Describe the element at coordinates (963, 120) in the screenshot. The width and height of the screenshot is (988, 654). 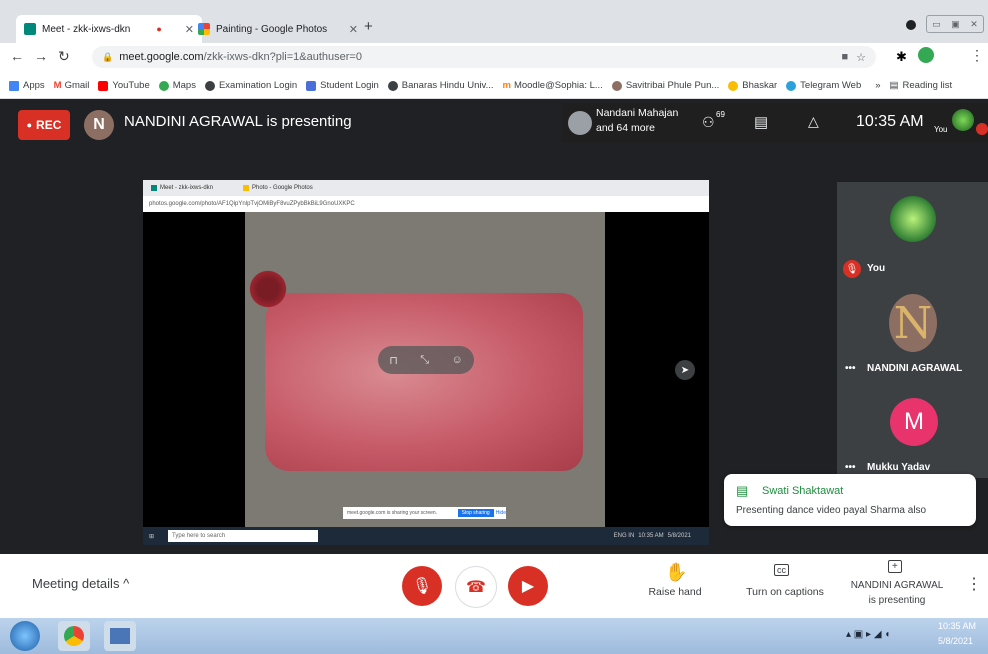
I see `self-avatar` at that location.